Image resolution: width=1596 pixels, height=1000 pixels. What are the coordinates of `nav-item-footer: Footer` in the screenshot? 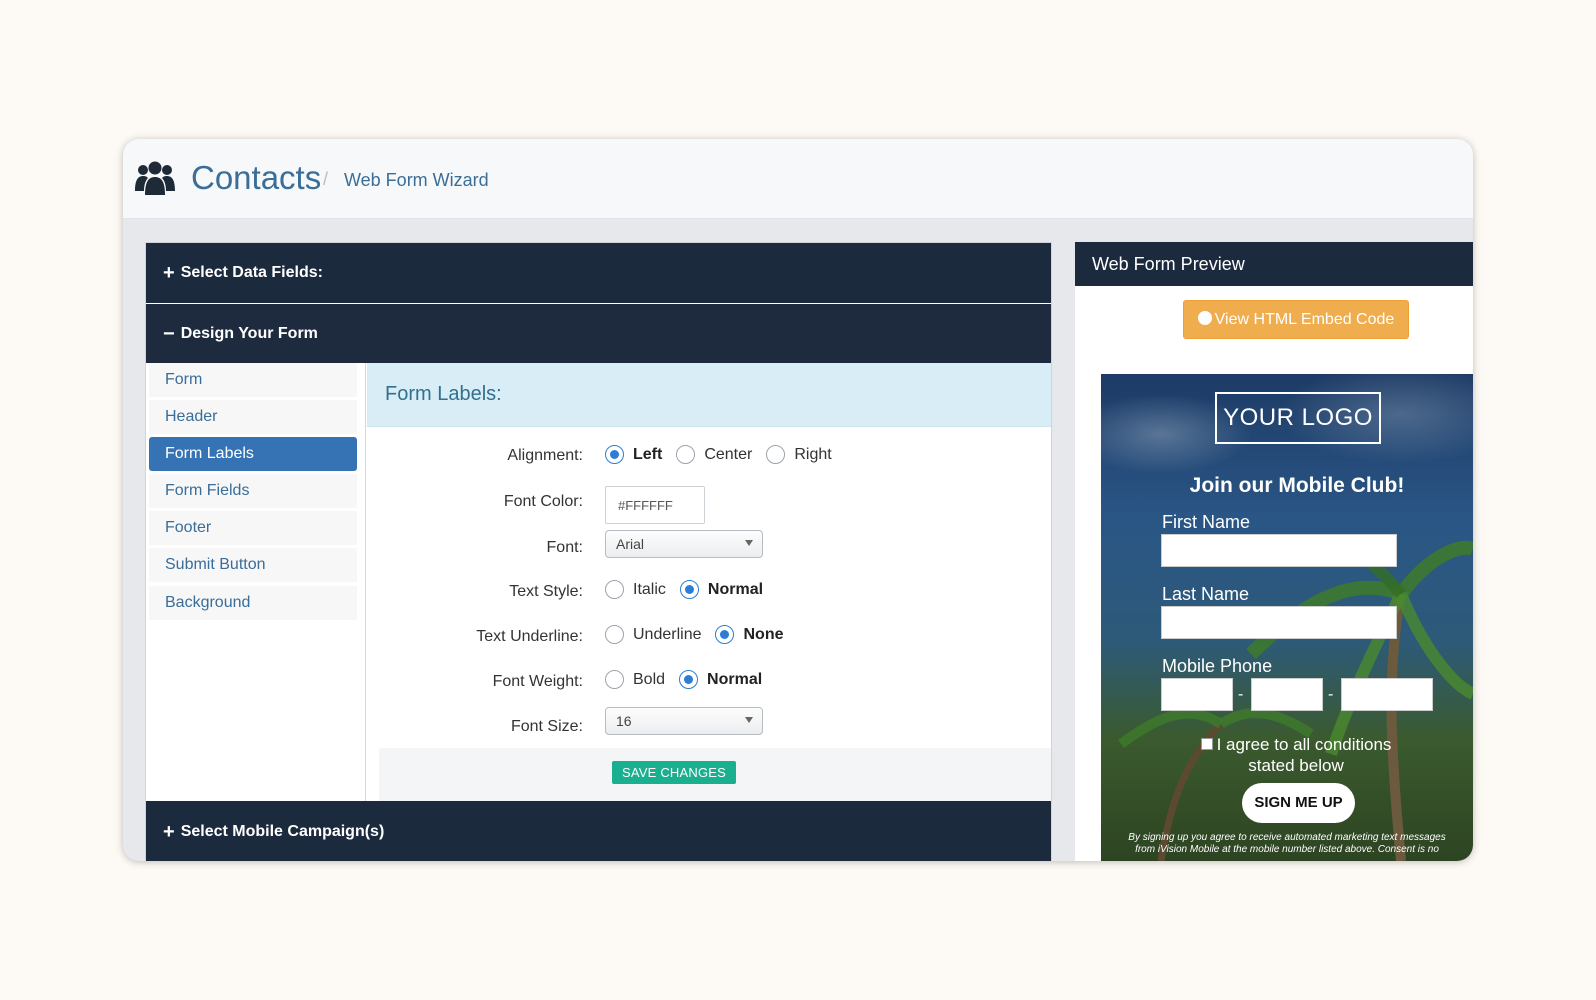 It's located at (253, 528).